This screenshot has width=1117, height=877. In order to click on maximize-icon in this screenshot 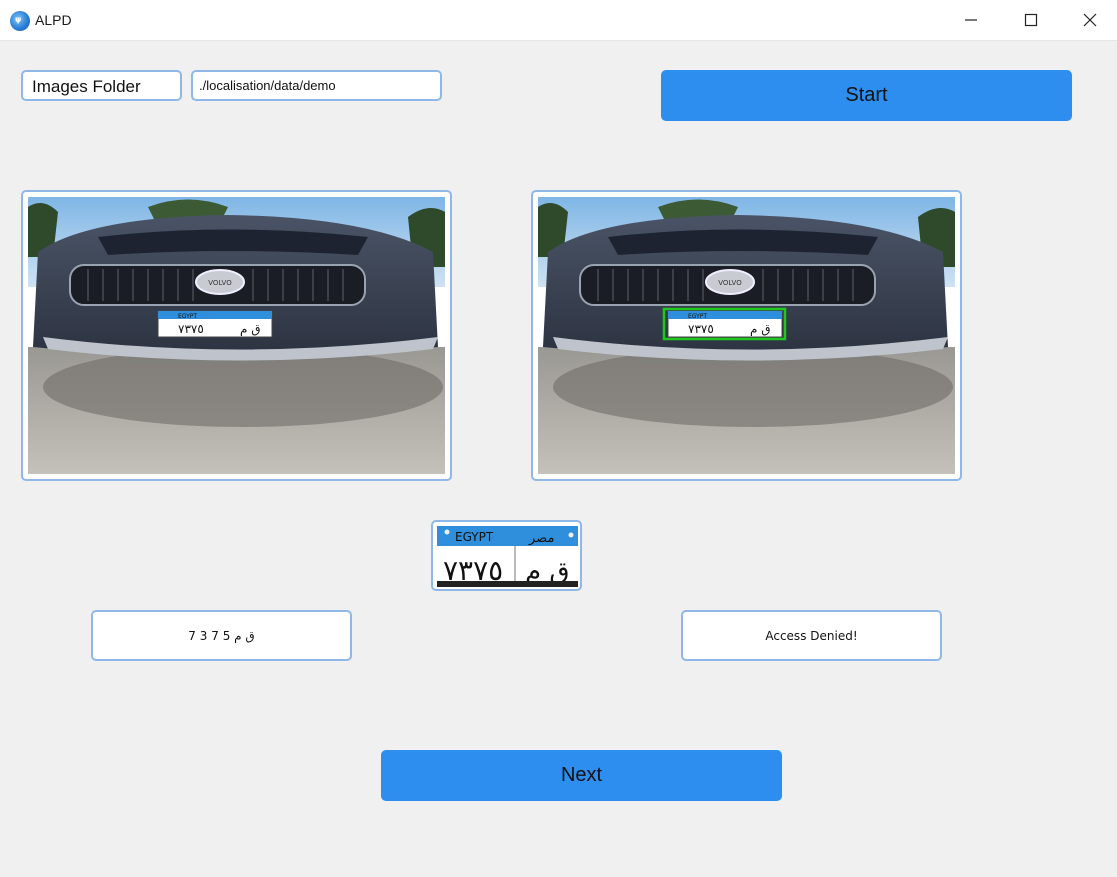, I will do `click(1031, 20)`.